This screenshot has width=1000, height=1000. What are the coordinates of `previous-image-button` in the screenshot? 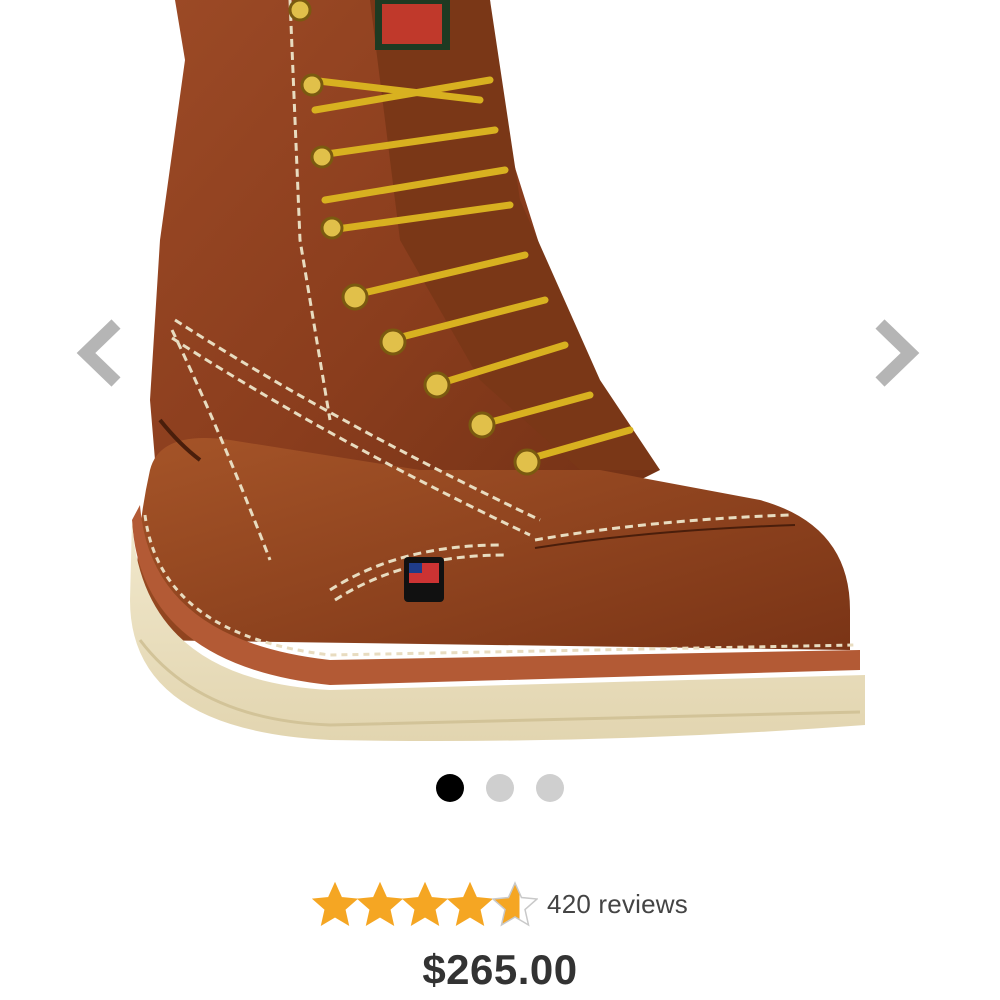 It's located at (99, 353).